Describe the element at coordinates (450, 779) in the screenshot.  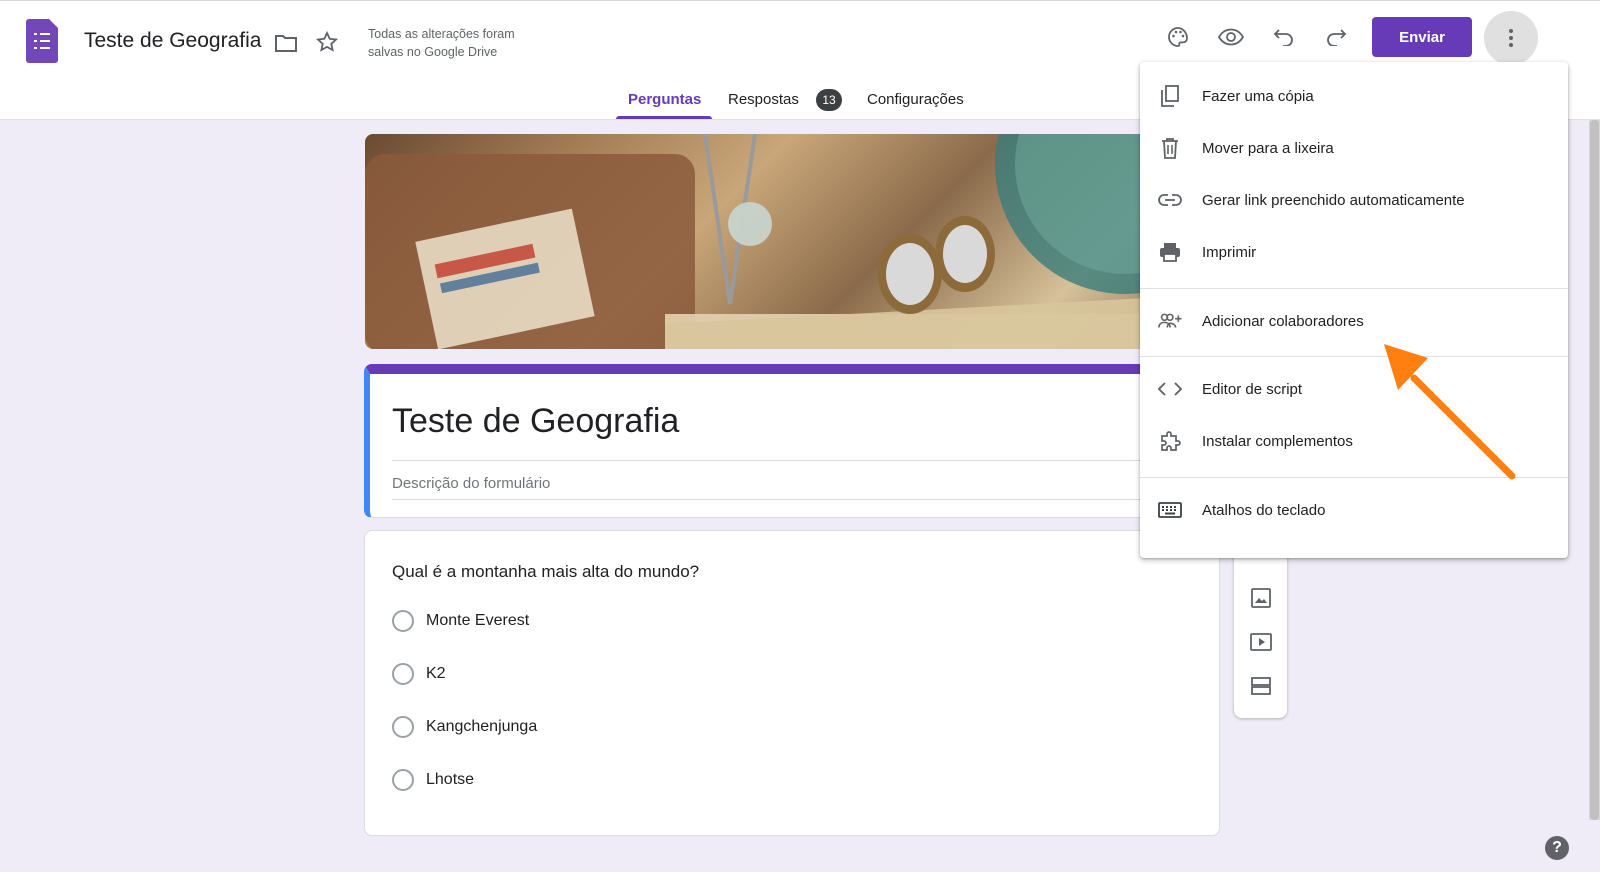
I see `option-label: Lhotse` at that location.